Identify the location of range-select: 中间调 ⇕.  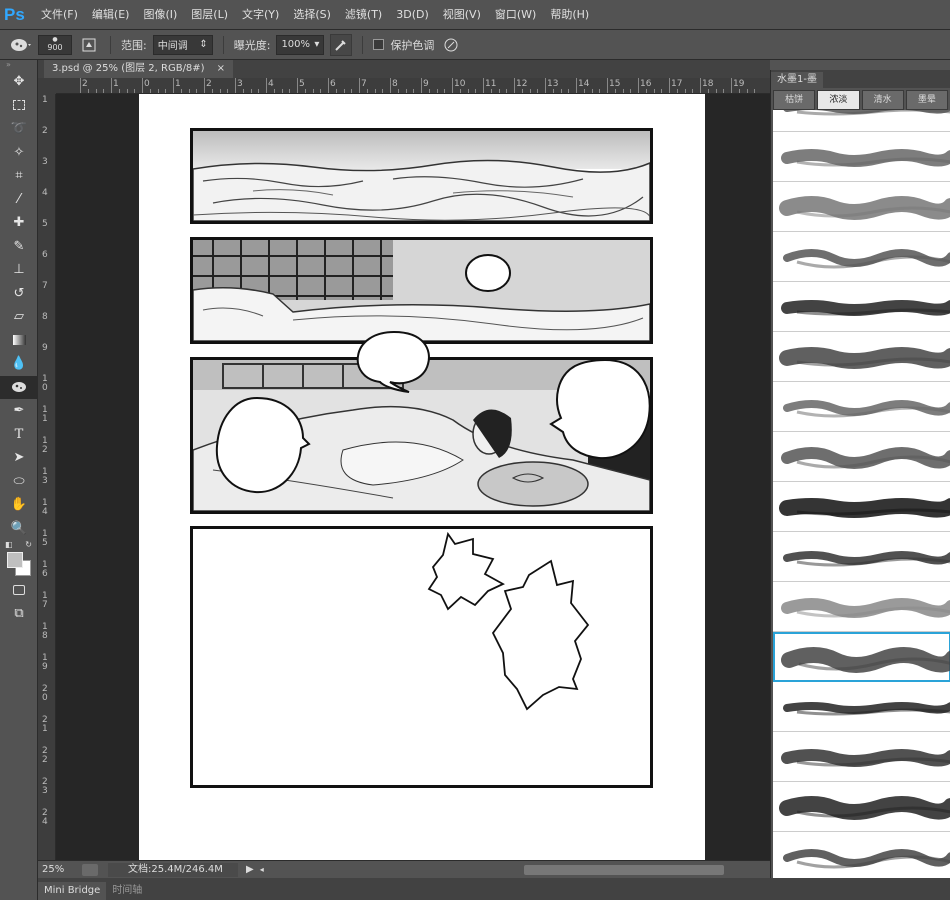
(182, 44).